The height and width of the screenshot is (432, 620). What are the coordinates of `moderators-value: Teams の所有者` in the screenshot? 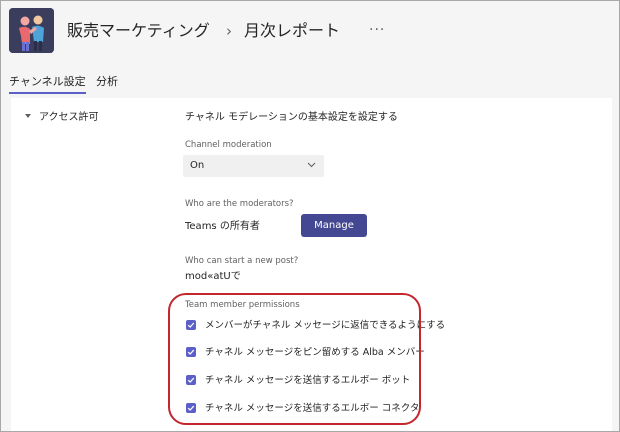 It's located at (222, 226).